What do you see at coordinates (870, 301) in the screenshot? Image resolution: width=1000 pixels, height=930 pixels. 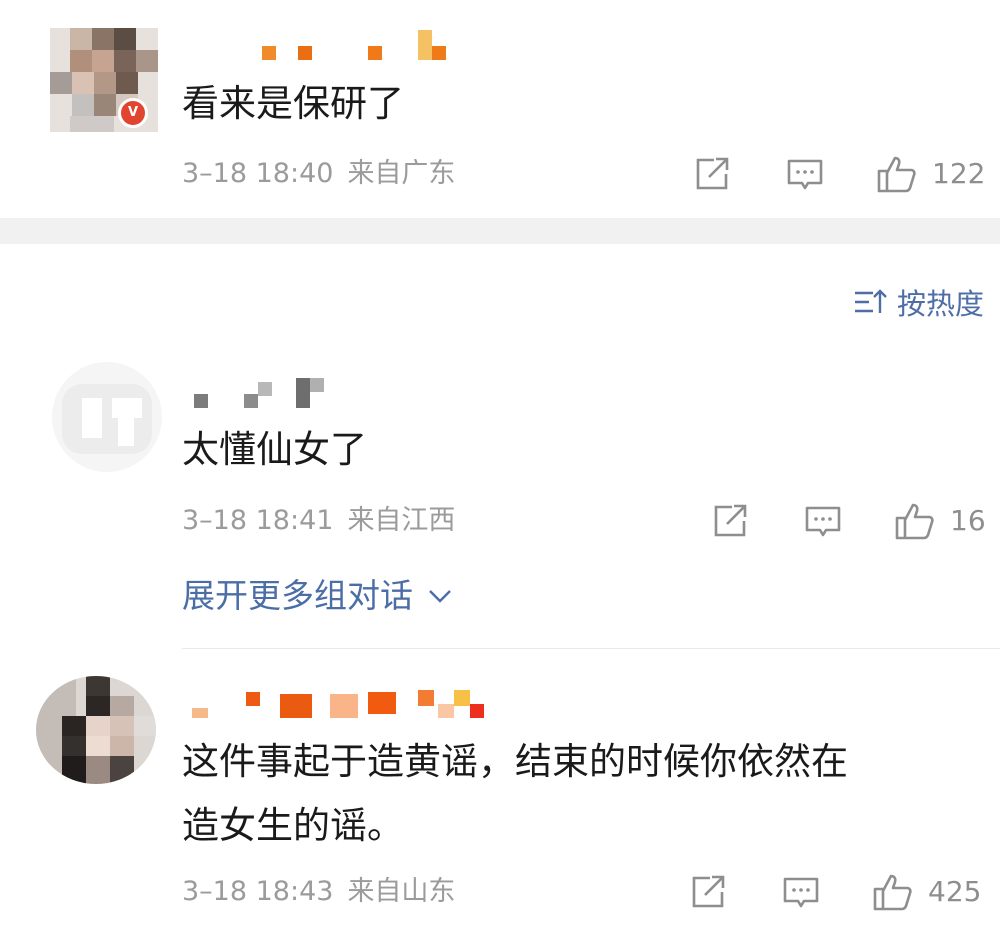 I see `sort-icon` at bounding box center [870, 301].